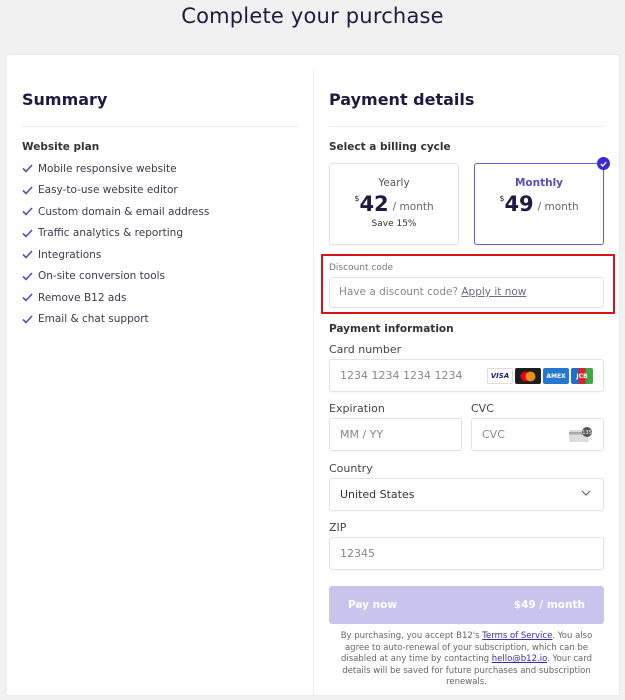 Image resolution: width=625 pixels, height=700 pixels. I want to click on expiration-placeholder: MM / YY, so click(362, 434).